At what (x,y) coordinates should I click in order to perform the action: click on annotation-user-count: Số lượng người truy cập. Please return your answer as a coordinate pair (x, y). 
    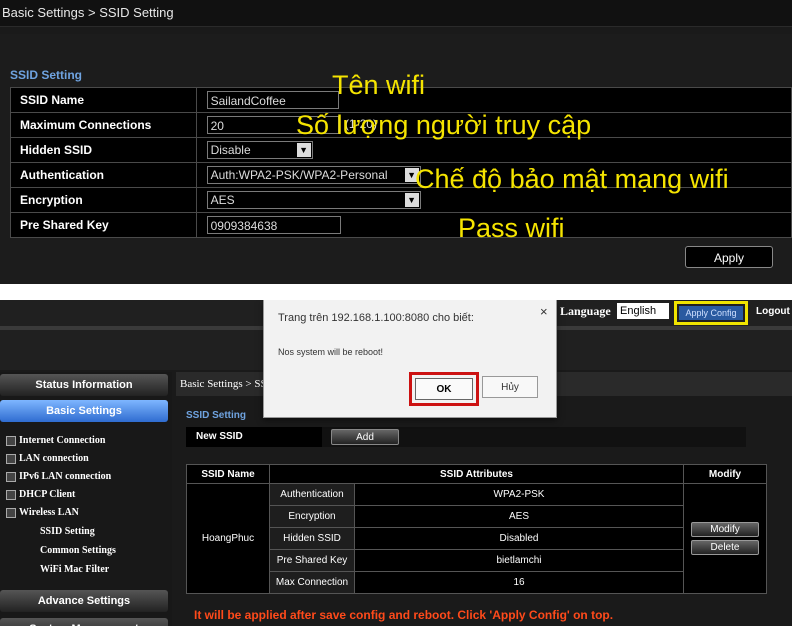
    Looking at the image, I should click on (444, 125).